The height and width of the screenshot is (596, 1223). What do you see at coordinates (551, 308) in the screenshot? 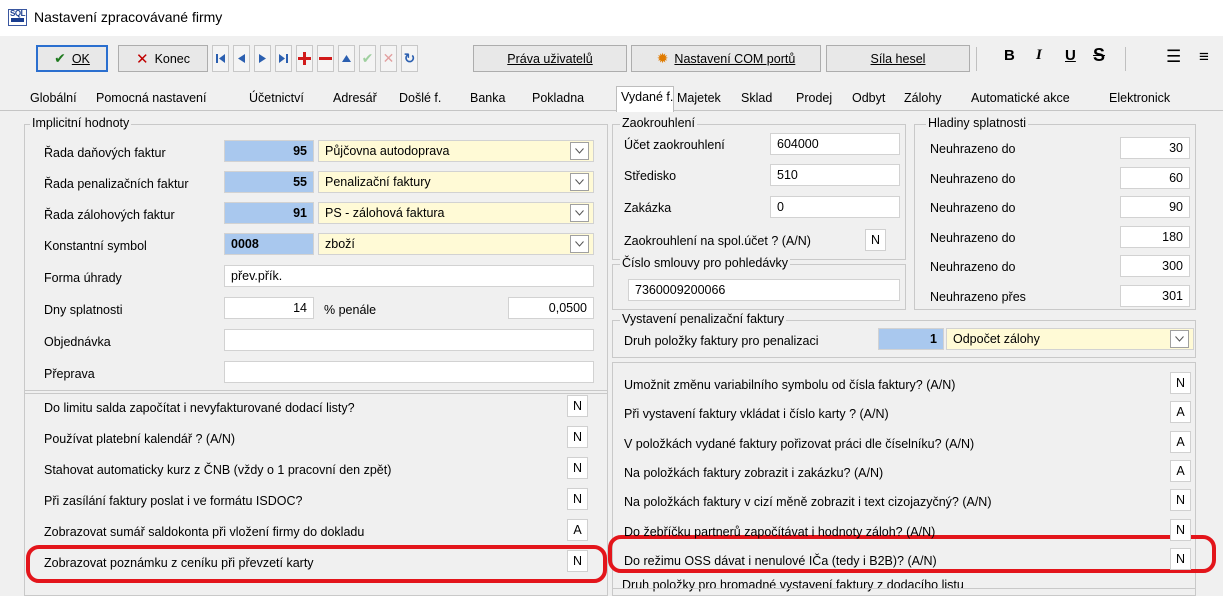
I see `penalty-percent-field: 0,0500` at bounding box center [551, 308].